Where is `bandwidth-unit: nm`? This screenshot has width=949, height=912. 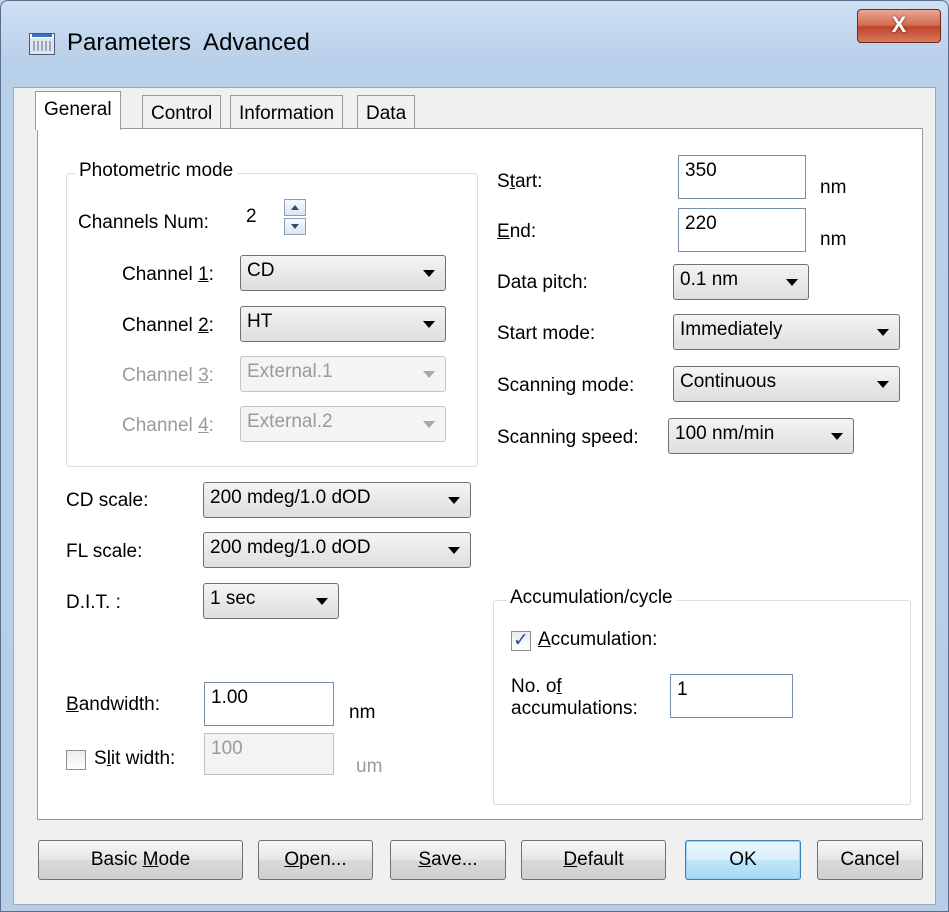
bandwidth-unit: nm is located at coordinates (362, 712).